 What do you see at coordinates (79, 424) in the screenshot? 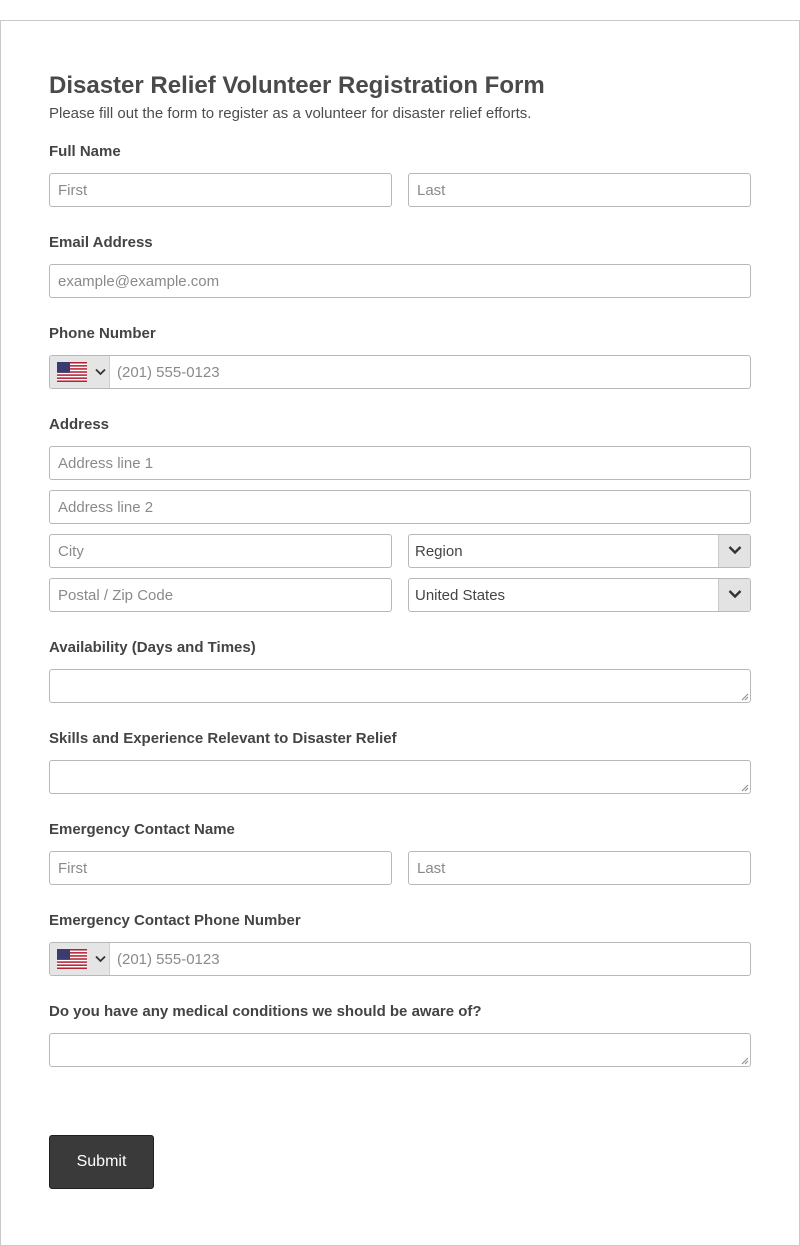
I see `address-label: Address` at bounding box center [79, 424].